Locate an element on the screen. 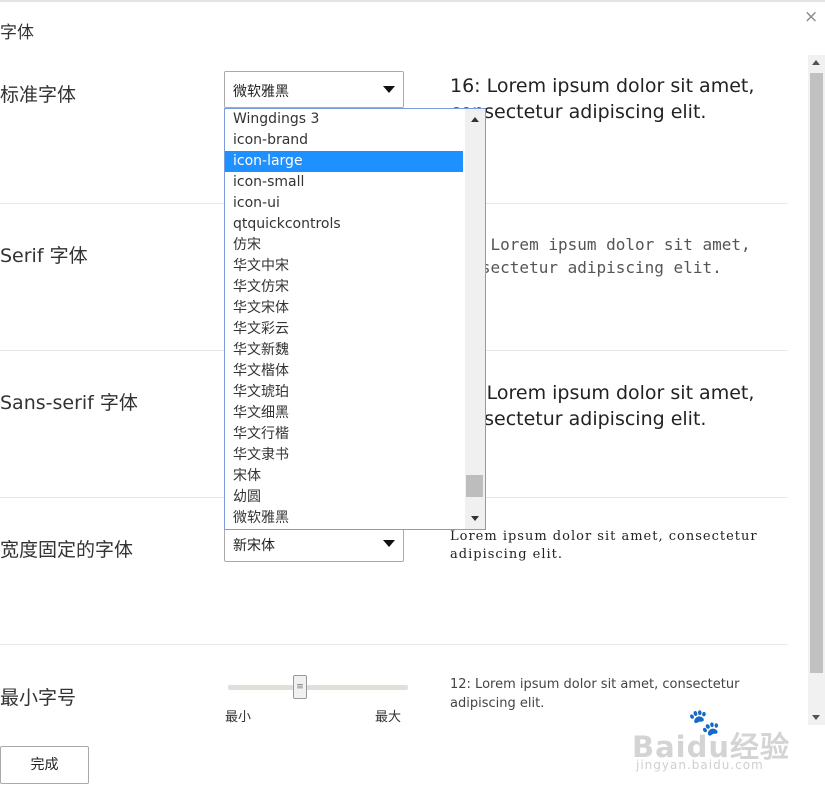 The height and width of the screenshot is (796, 825). dropdown-item: icon-ui is located at coordinates (344, 203).